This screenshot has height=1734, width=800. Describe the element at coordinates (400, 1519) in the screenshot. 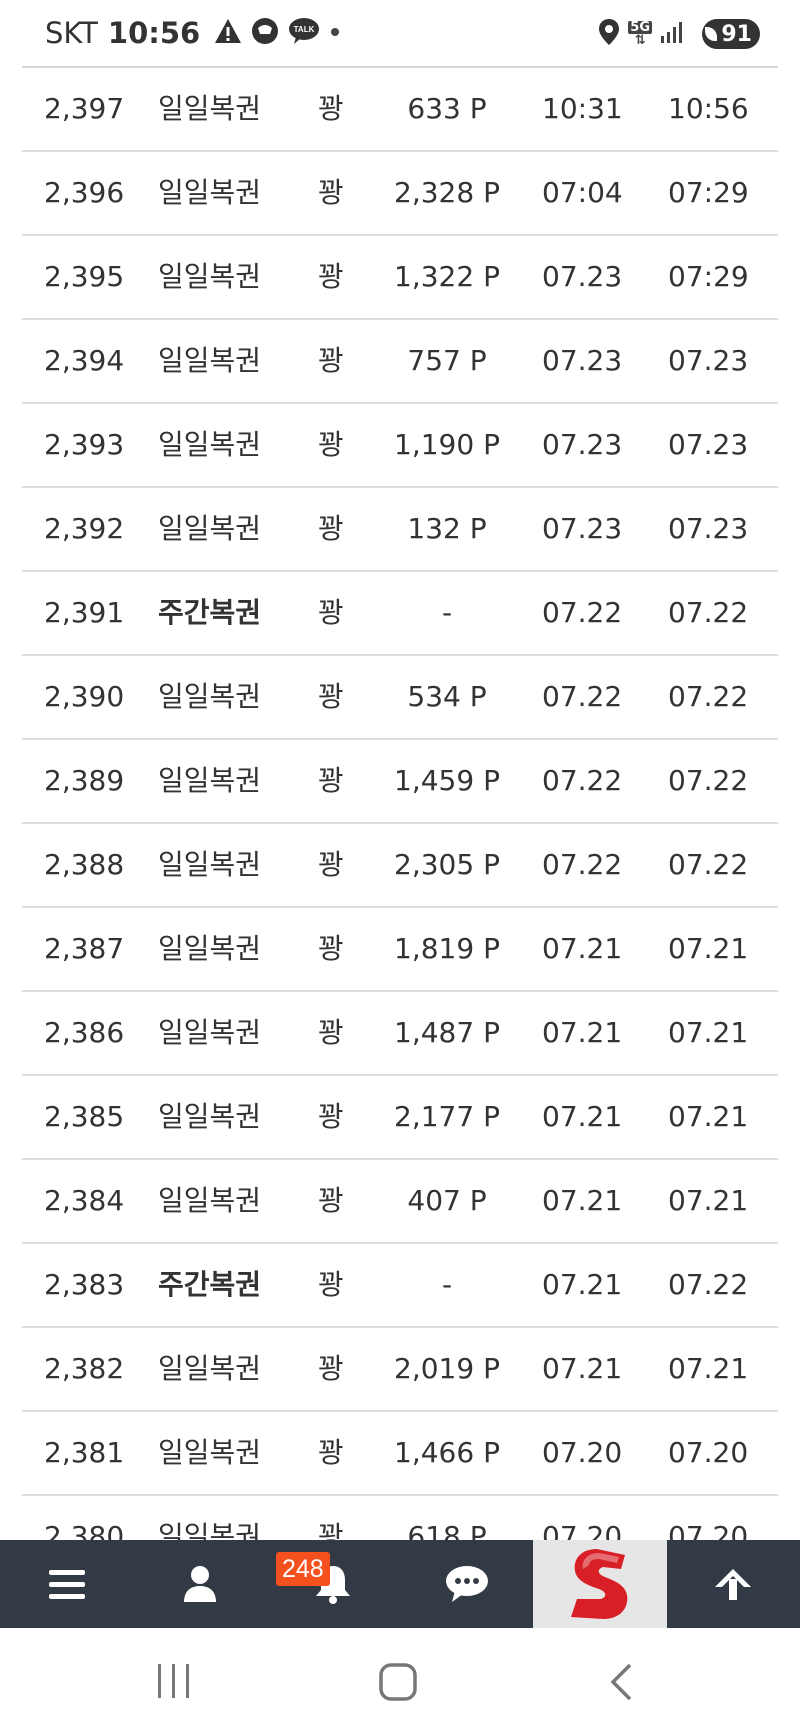

I see `list-item: 2,380 일일복권 꽝 618 P 07.20 07.20` at that location.